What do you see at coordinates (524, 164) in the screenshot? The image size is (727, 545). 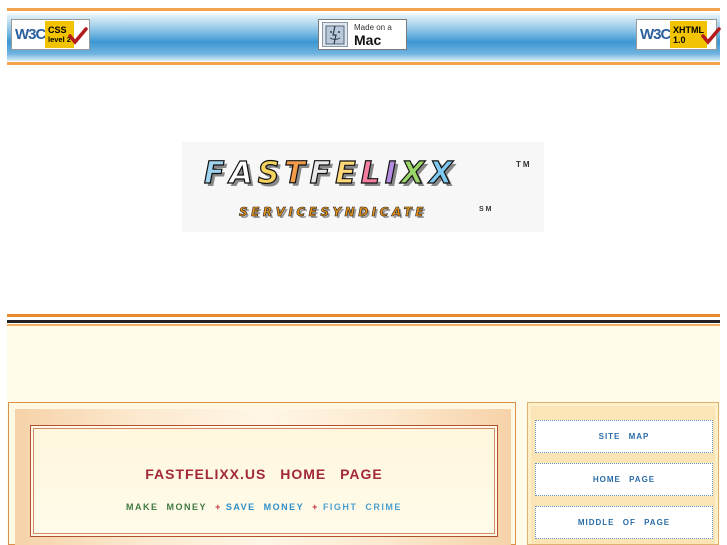 I see `trademark-mark: TM` at bounding box center [524, 164].